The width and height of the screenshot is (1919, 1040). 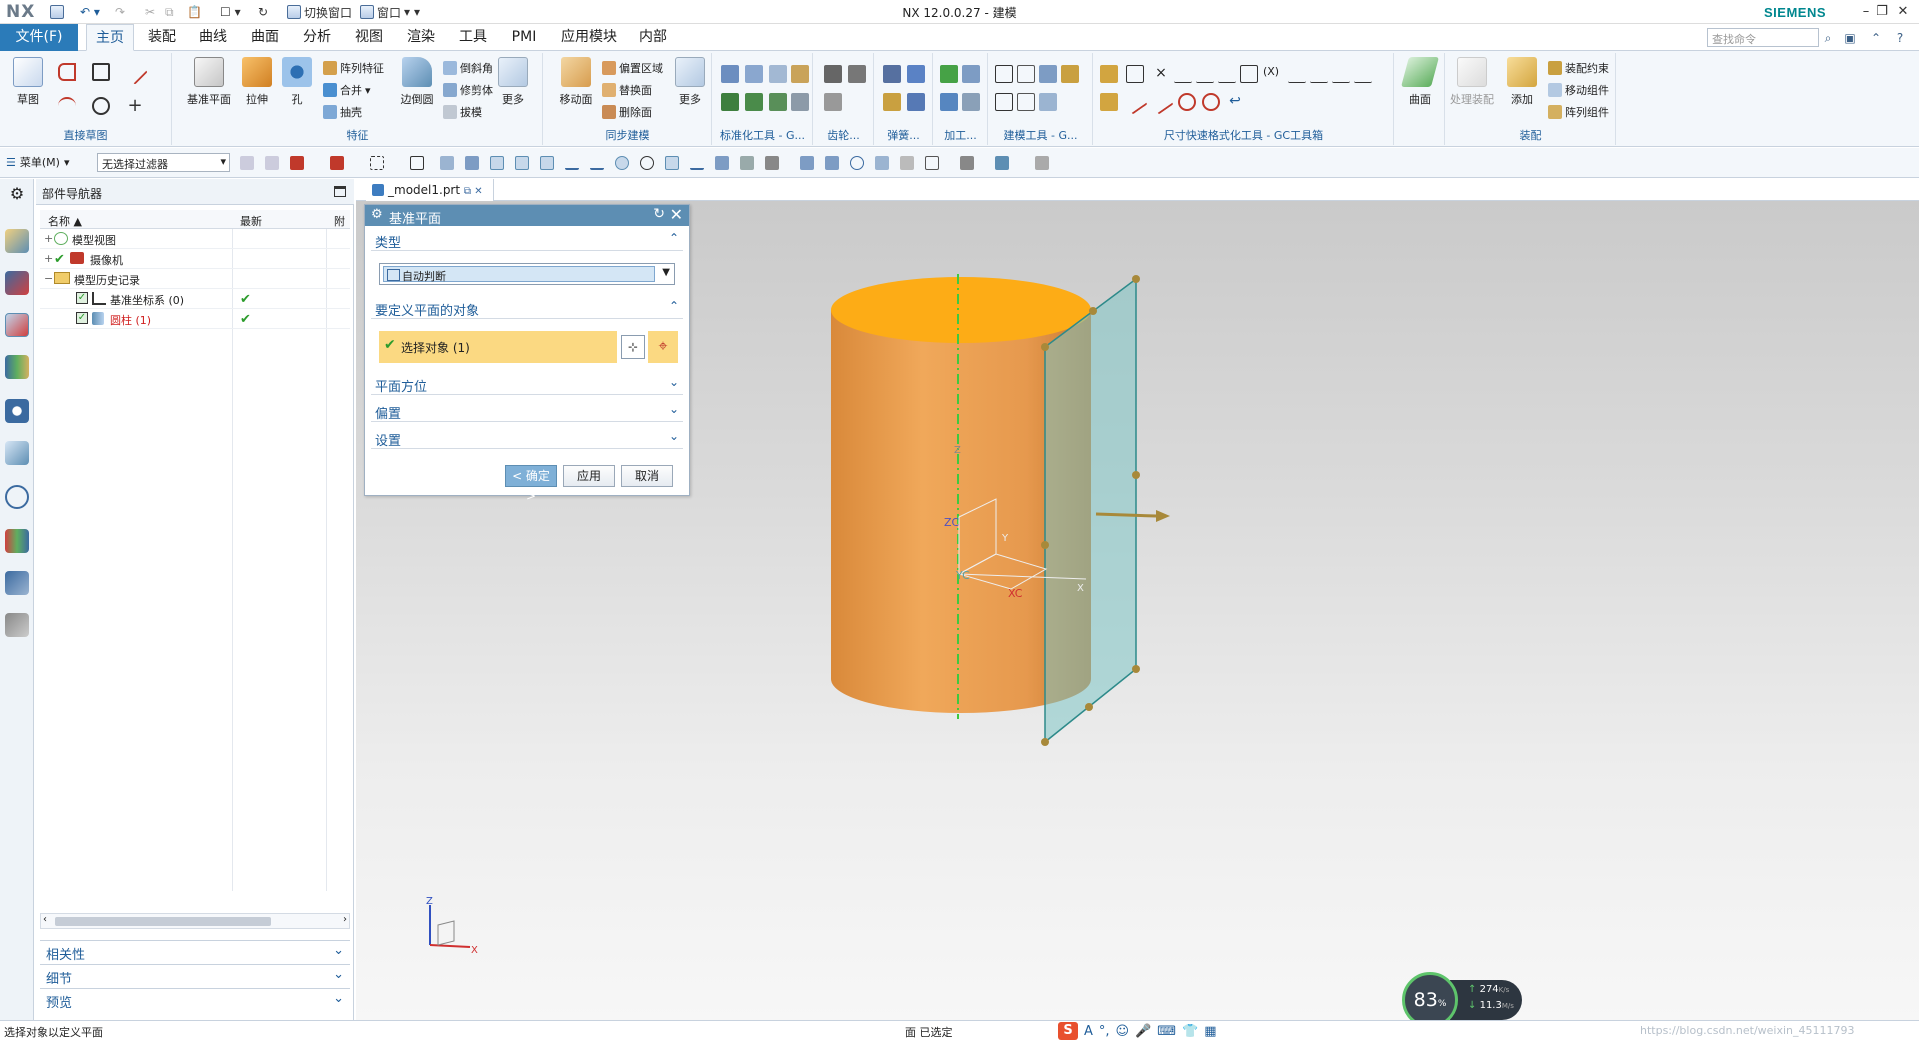 What do you see at coordinates (17, 283) in the screenshot?
I see `constraint-navigator-icon` at bounding box center [17, 283].